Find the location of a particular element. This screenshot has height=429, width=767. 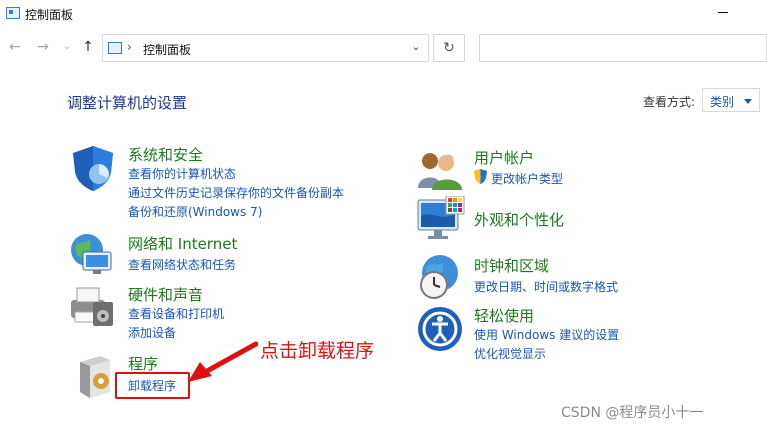

link-add-device: 添加设备 is located at coordinates (152, 332).